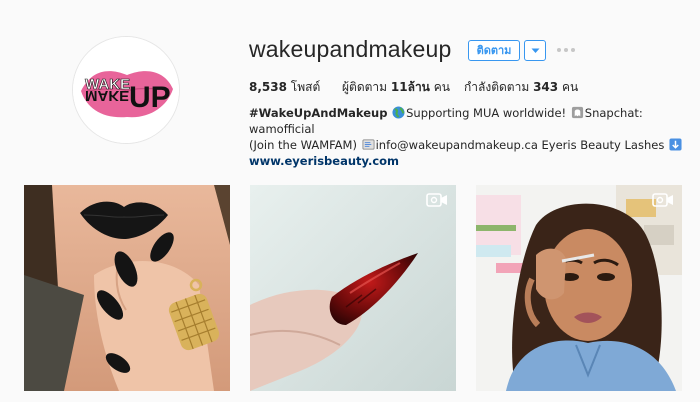  Describe the element at coordinates (365, 87) in the screenshot. I see `followers-label: ผู้ติดตาม` at that location.